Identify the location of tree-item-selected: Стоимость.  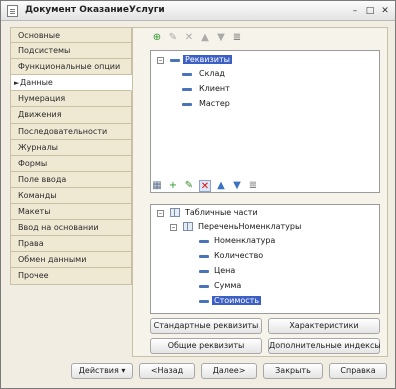
(237, 301).